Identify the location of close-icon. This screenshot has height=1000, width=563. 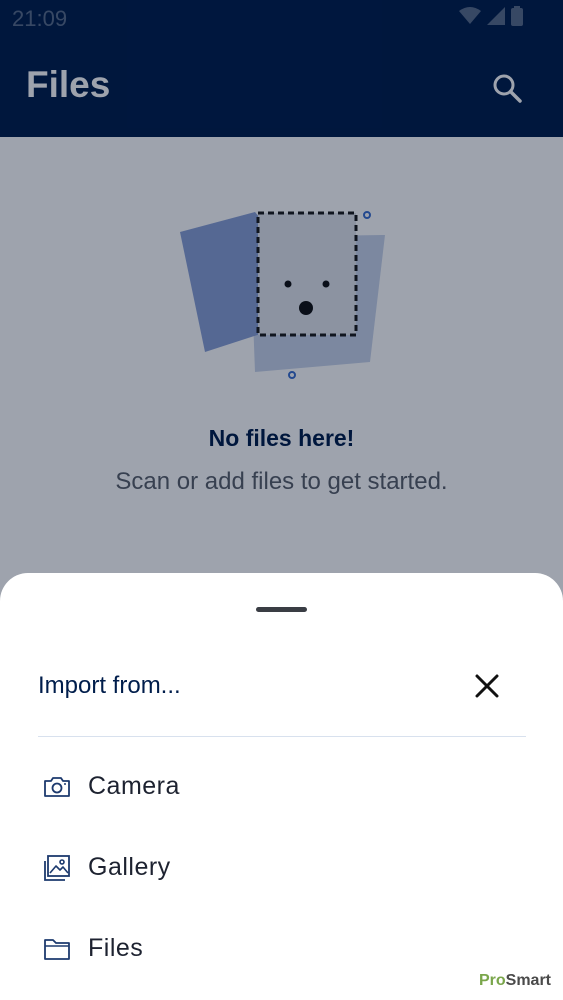
(487, 686).